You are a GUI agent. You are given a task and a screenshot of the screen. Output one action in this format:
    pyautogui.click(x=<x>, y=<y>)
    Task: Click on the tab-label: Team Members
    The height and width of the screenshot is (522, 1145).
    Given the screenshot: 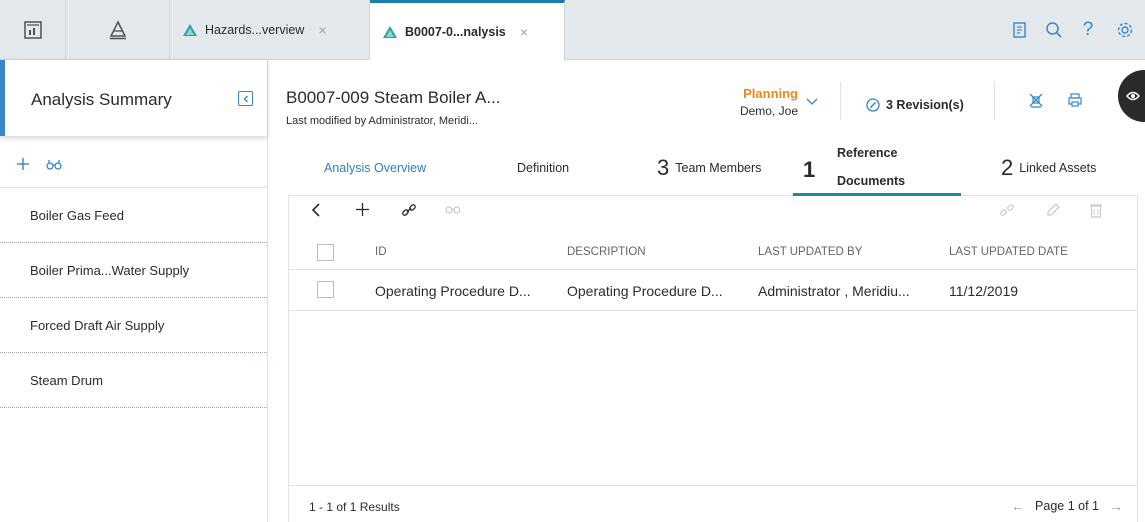 What is the action you would take?
    pyautogui.click(x=718, y=168)
    